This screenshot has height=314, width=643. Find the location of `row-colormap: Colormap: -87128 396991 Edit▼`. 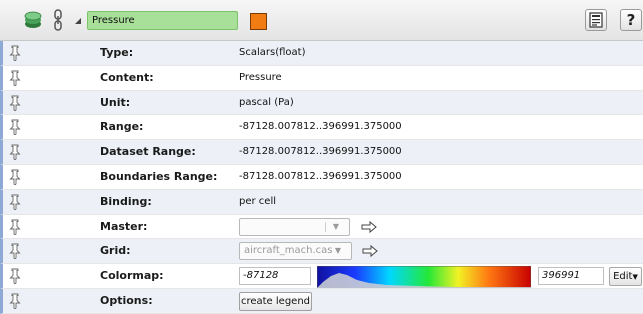

row-colormap: Colormap: -87128 396991 Edit▼ is located at coordinates (321, 276).